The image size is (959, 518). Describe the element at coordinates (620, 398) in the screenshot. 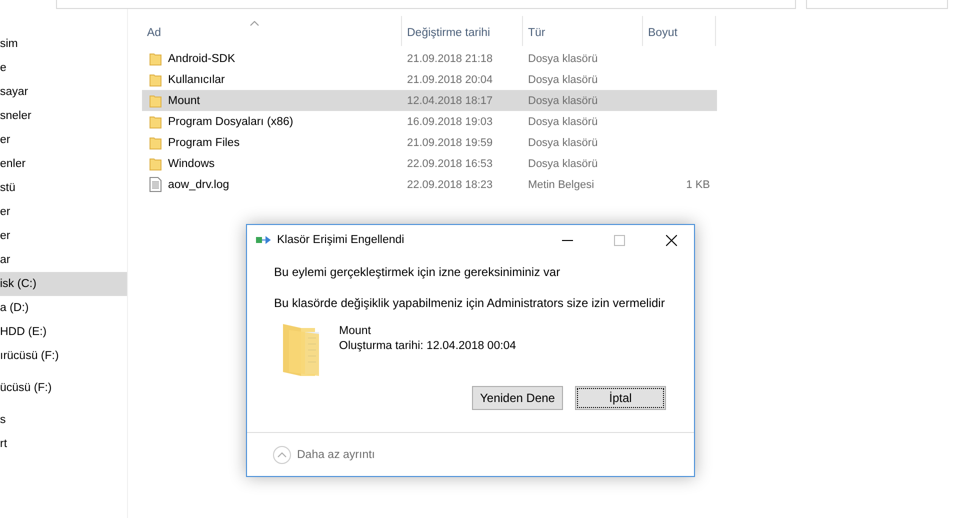

I see `dialog-button: İptal` at that location.